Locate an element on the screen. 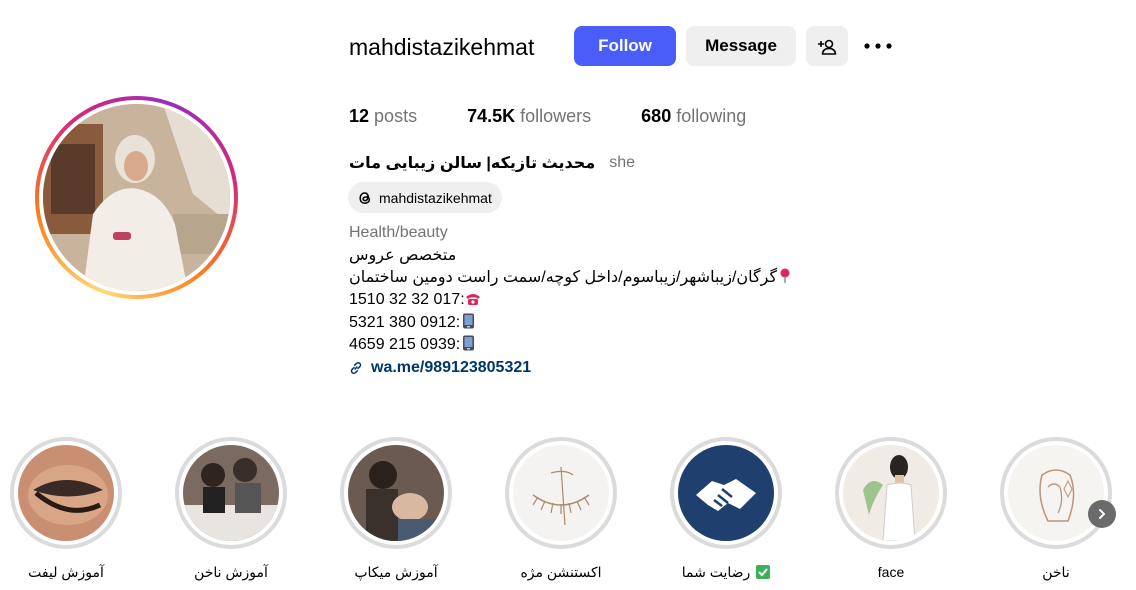  highlight-label: رضایت شما is located at coordinates (716, 572).